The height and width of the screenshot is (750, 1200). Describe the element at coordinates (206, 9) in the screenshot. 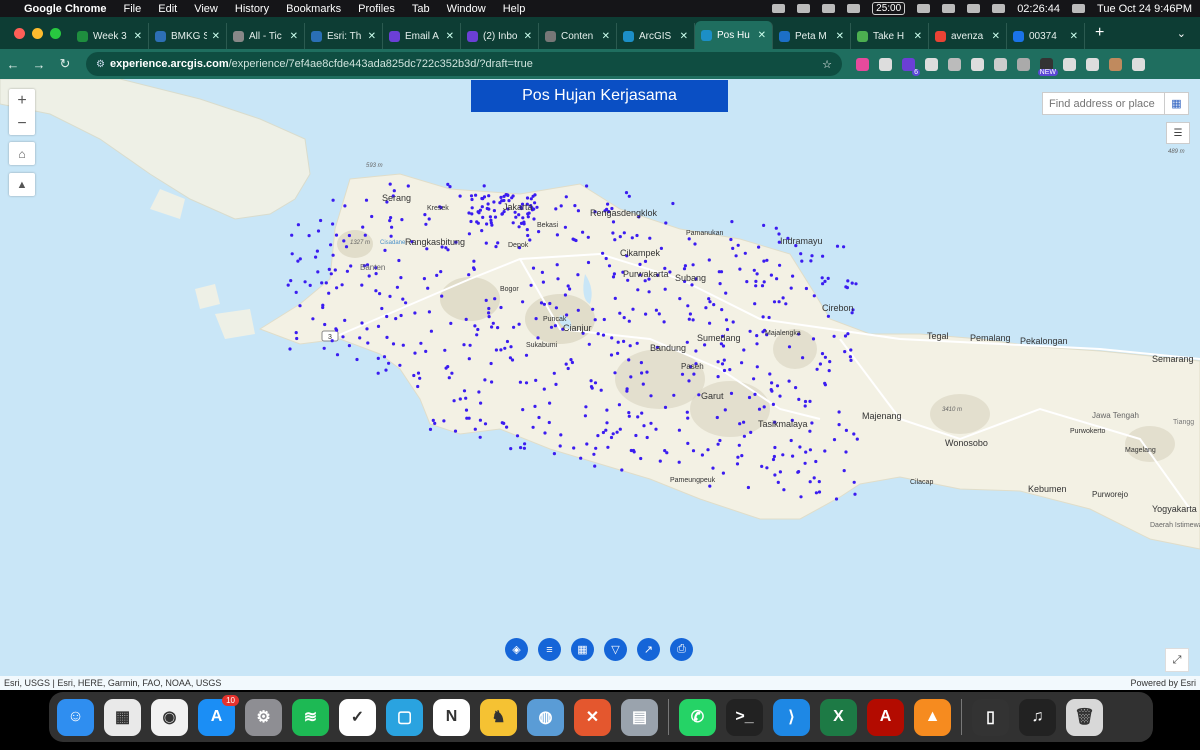

I see `menu-view: View` at that location.